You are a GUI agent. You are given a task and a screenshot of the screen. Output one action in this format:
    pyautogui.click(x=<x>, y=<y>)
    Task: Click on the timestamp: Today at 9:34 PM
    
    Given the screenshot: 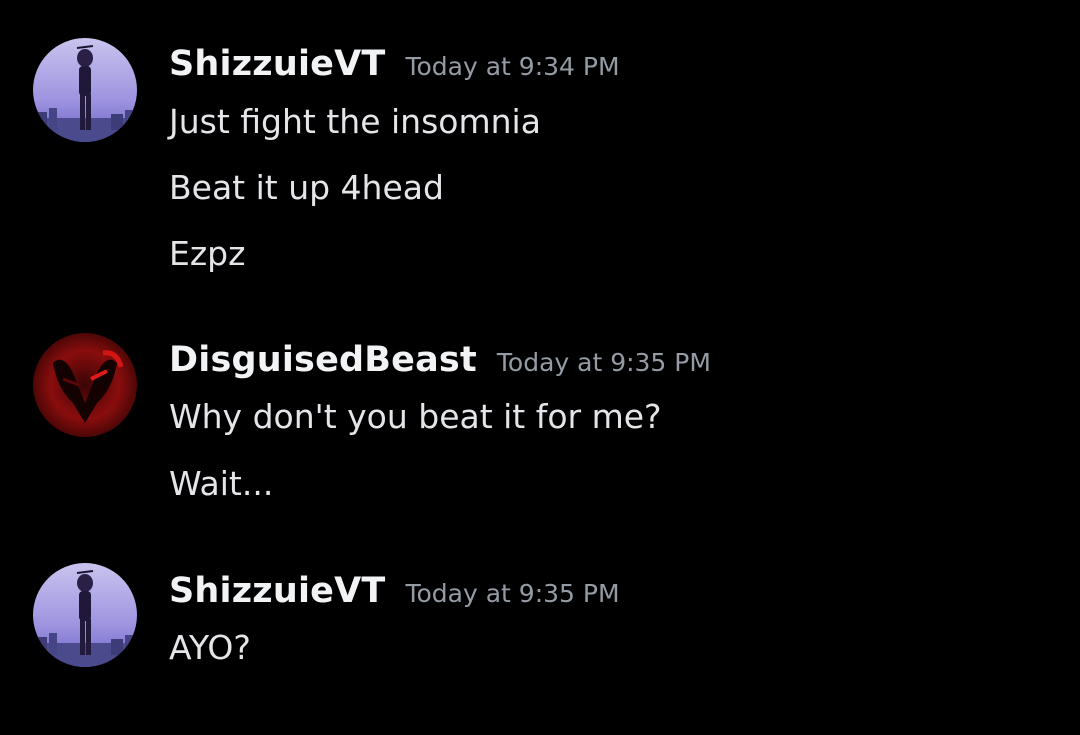 What is the action you would take?
    pyautogui.click(x=512, y=66)
    